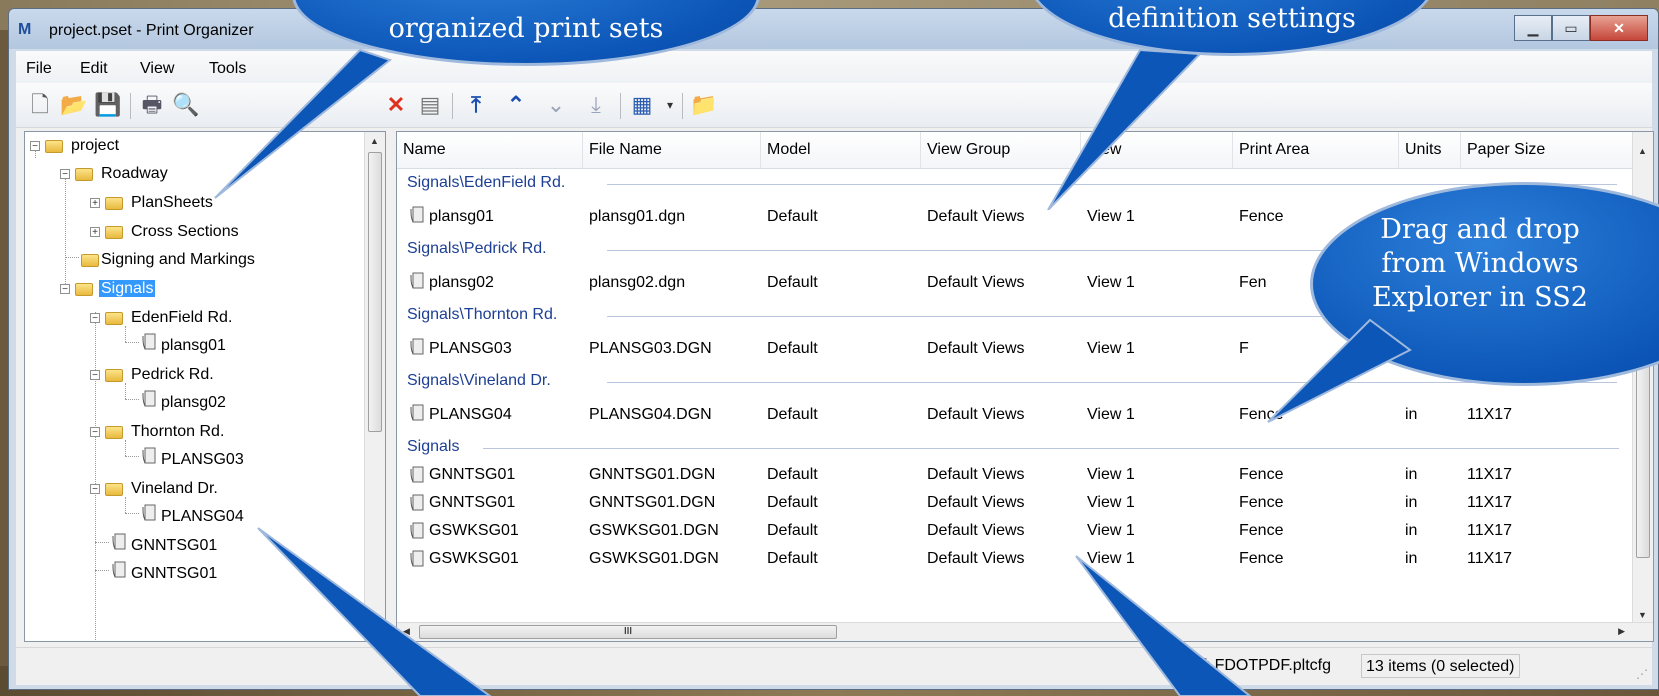  I want to click on scroll-right-icon: ▶, so click(1621, 631).